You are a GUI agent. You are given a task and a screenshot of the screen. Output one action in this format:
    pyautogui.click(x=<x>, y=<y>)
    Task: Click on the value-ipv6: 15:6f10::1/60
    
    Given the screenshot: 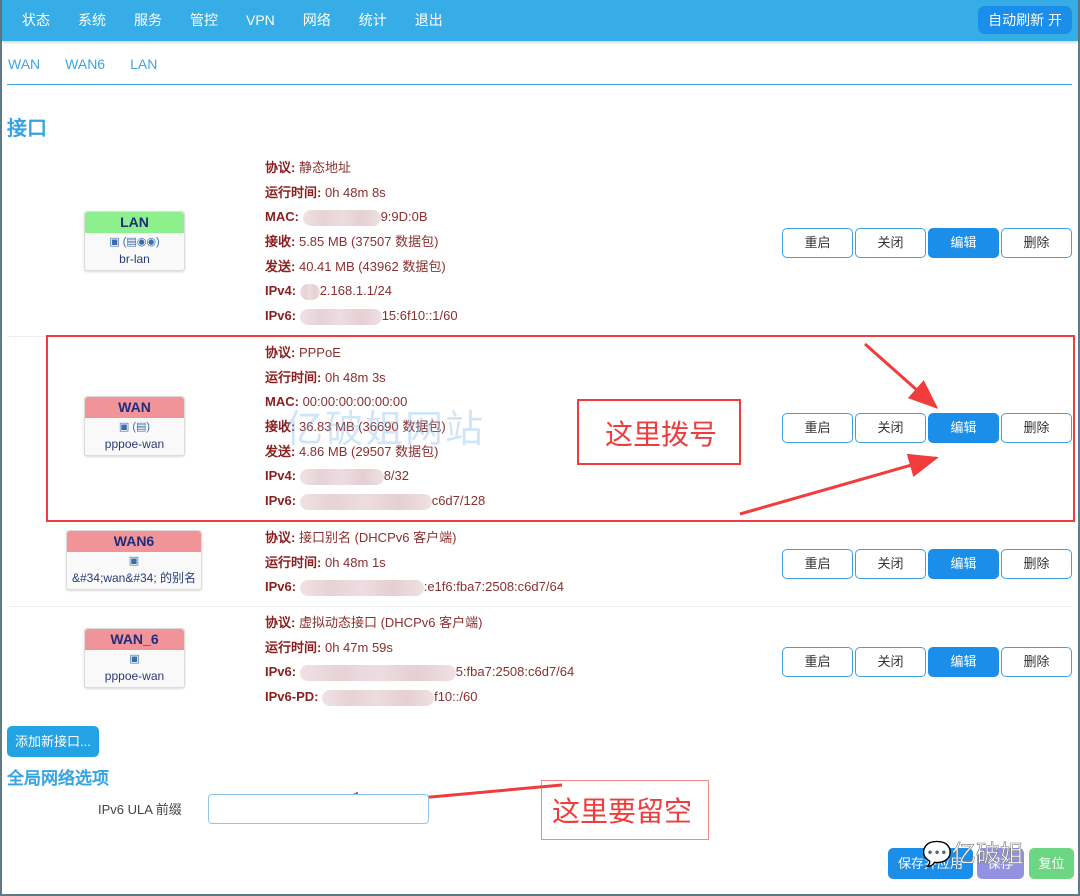 What is the action you would take?
    pyautogui.click(x=419, y=316)
    